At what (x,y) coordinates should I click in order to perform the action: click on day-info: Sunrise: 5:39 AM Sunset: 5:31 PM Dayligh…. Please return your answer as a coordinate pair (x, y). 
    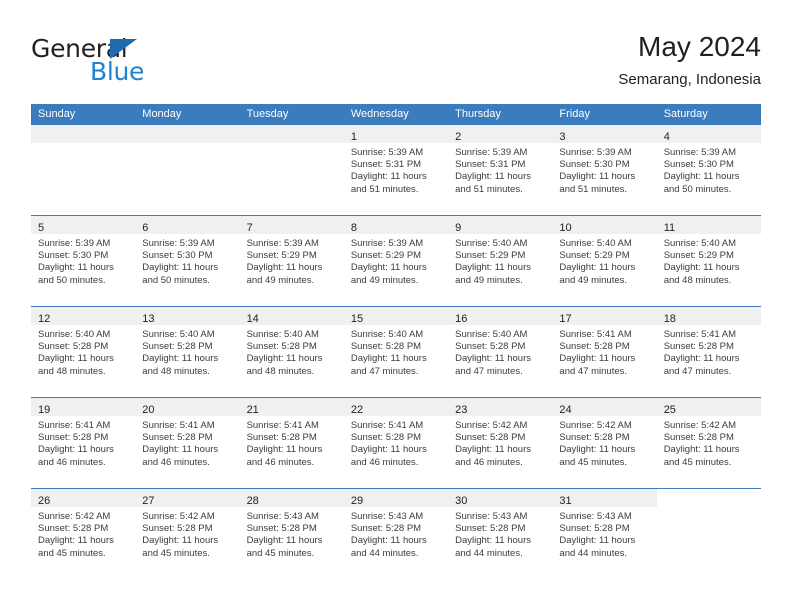
    Looking at the image, I should click on (396, 169).